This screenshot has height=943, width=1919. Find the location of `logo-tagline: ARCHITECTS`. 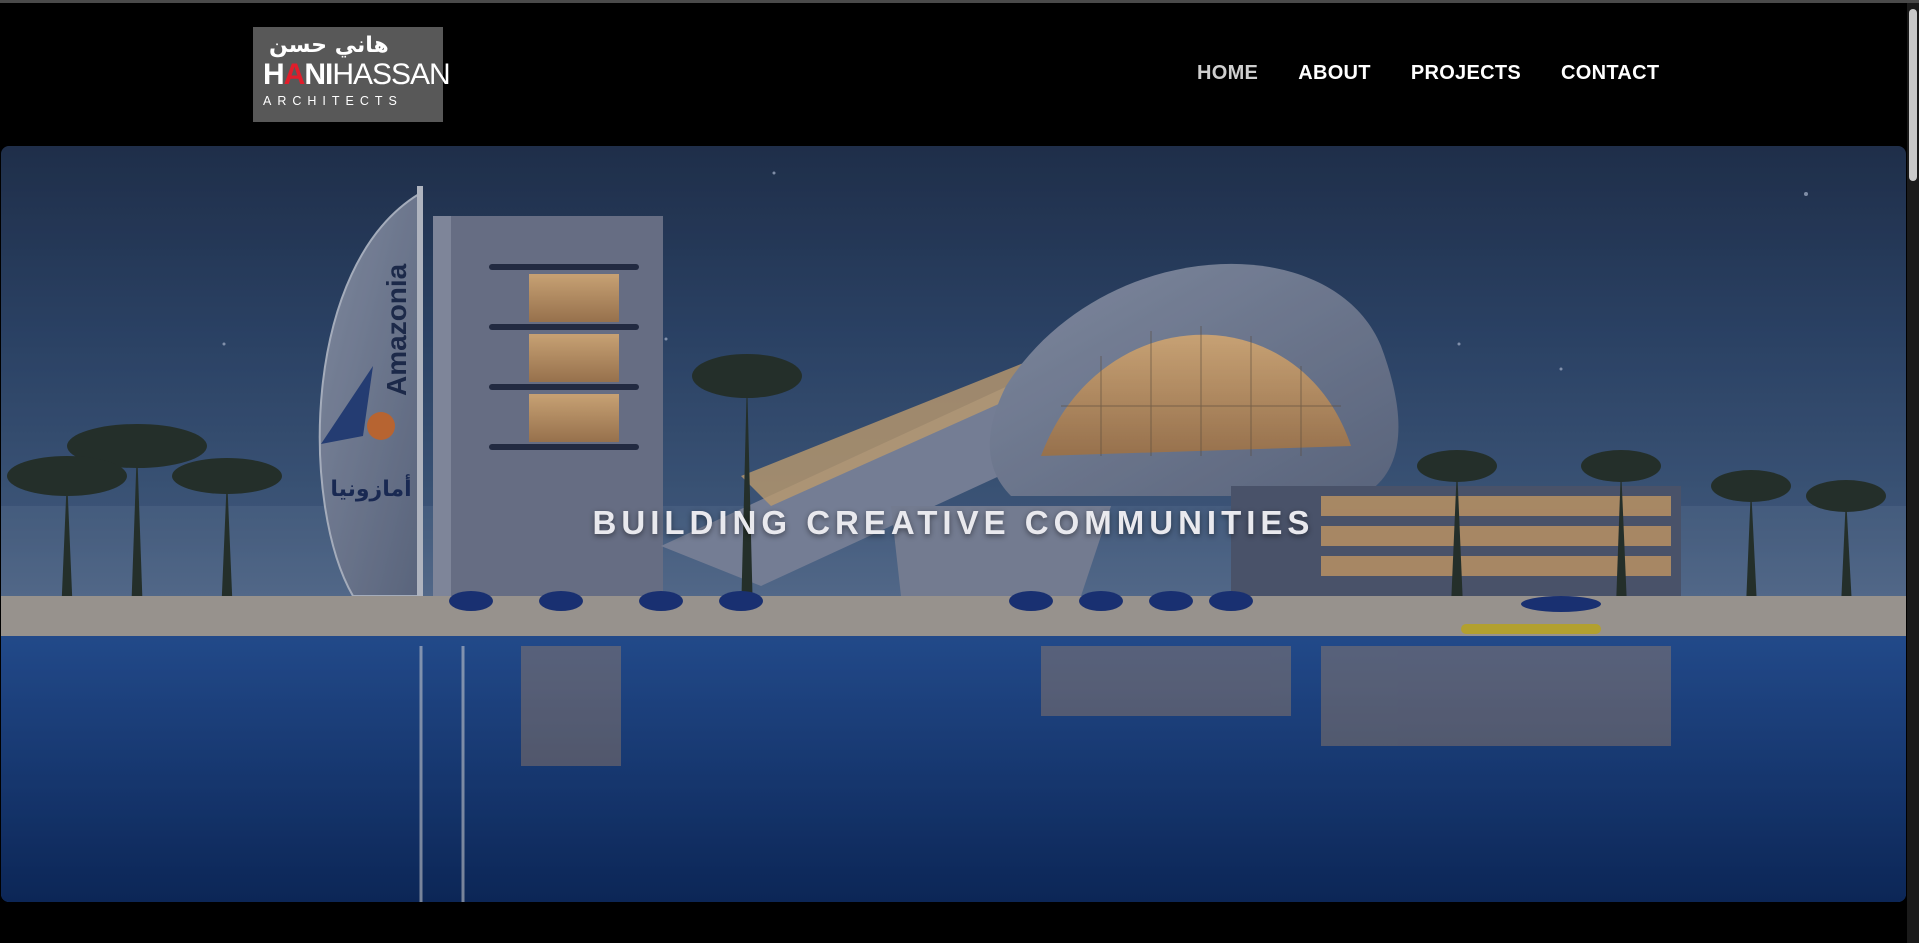

logo-tagline: ARCHITECTS is located at coordinates (333, 101).